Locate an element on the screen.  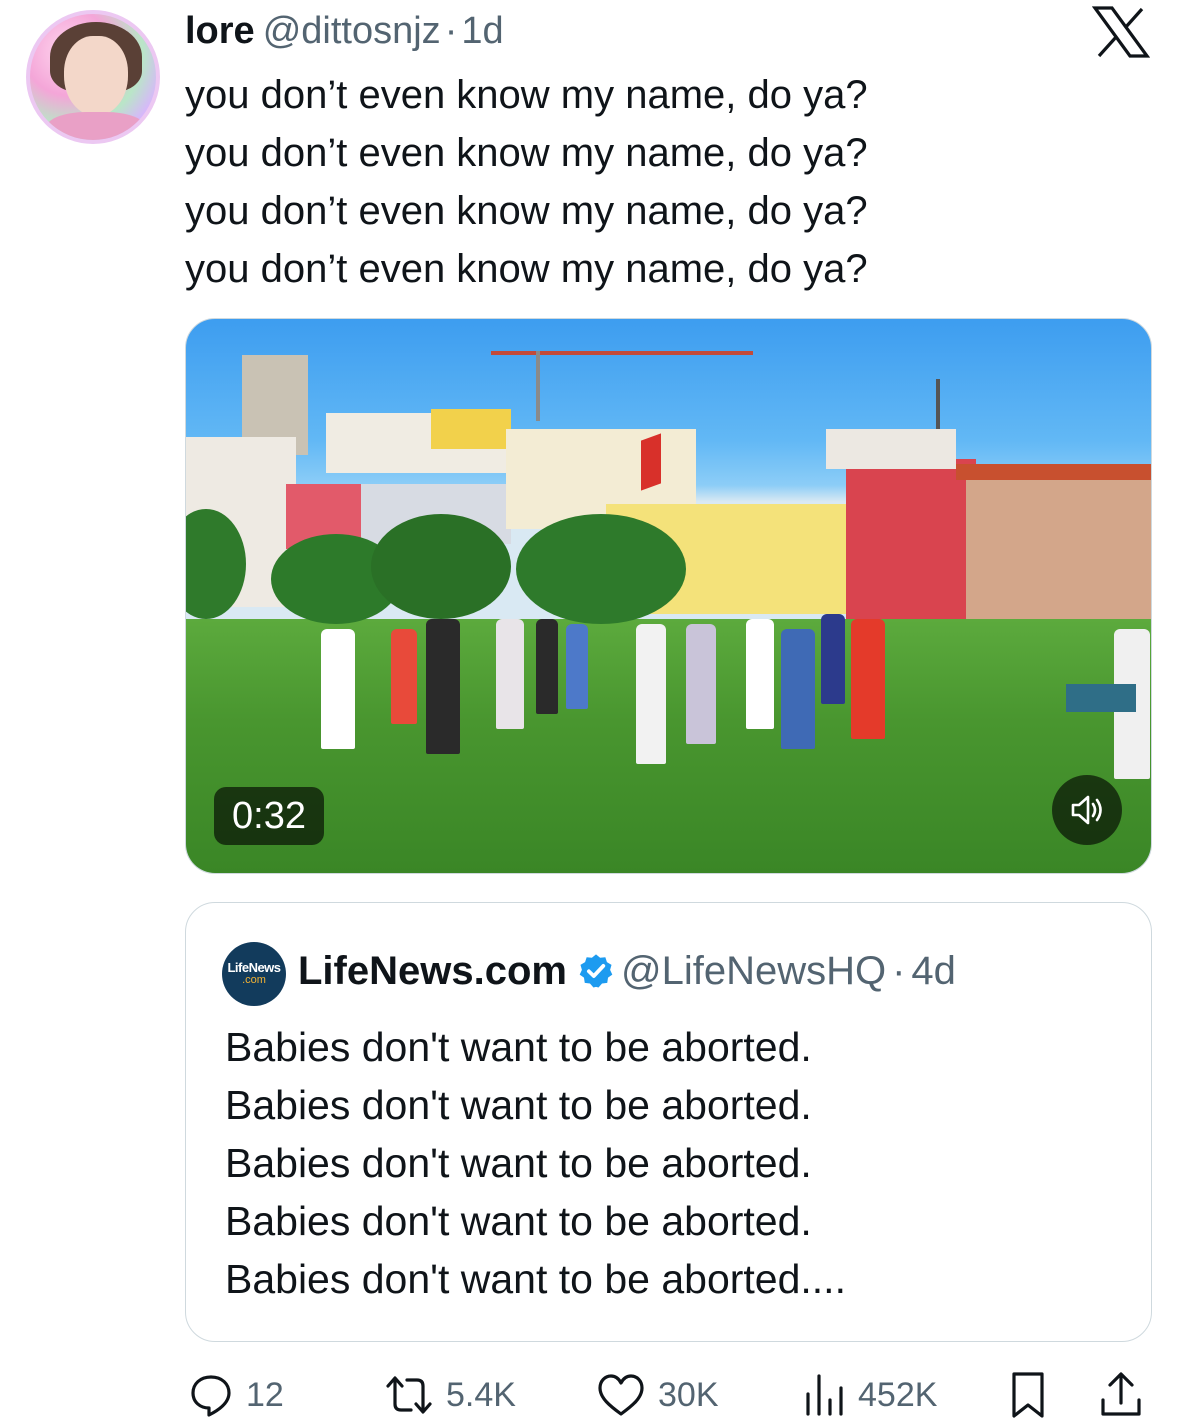
bookmark-icon is located at coordinates (1028, 1395).